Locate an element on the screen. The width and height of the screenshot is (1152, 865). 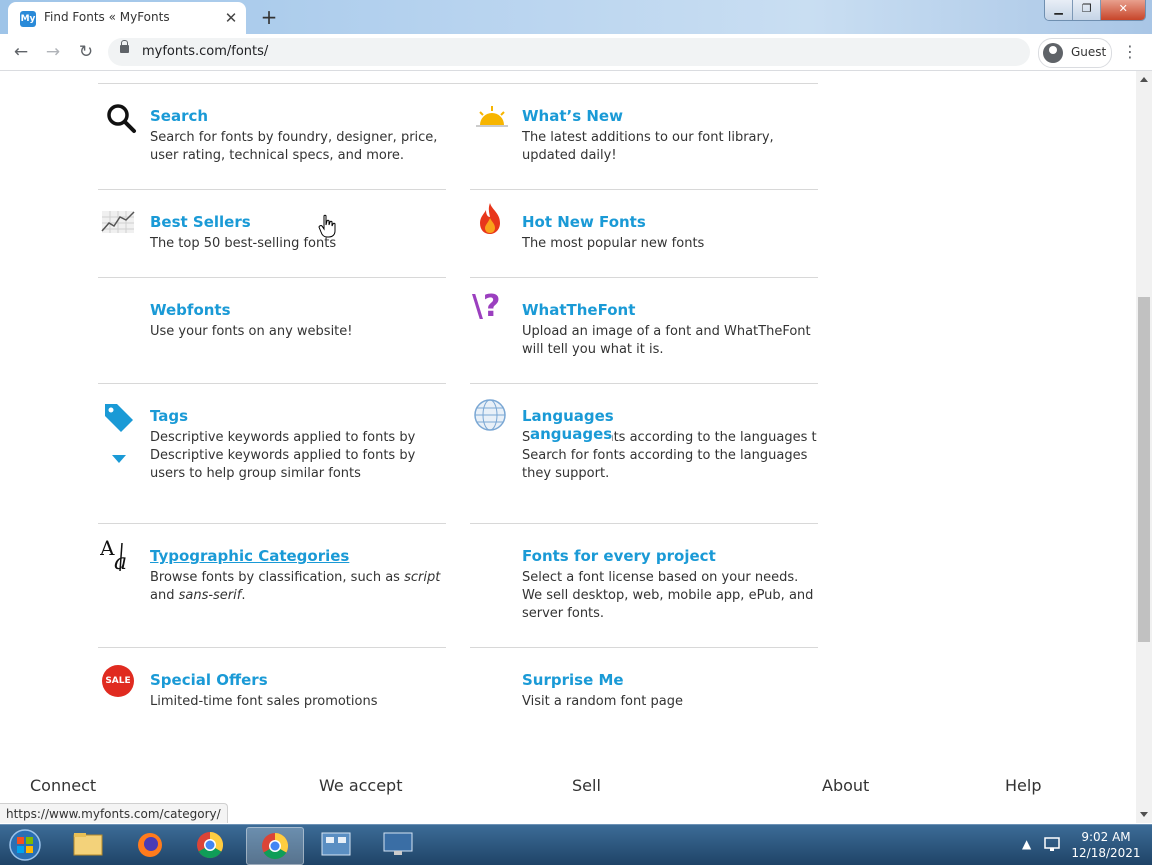
item-description: The top 50 best-selling fonts is located at coordinates (243, 243).